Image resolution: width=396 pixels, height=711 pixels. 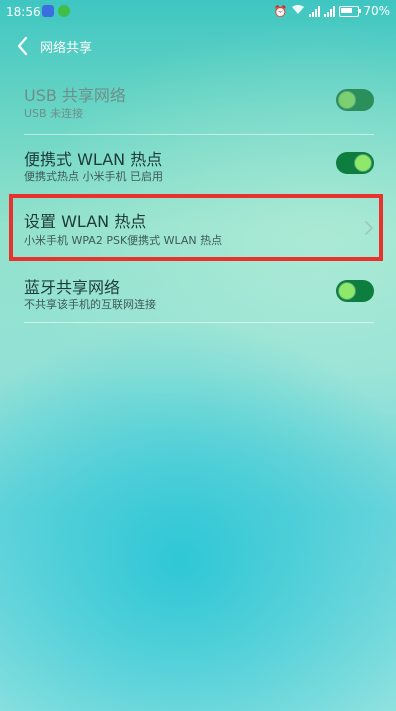 I want to click on battery-level: 70%, so click(x=376, y=11).